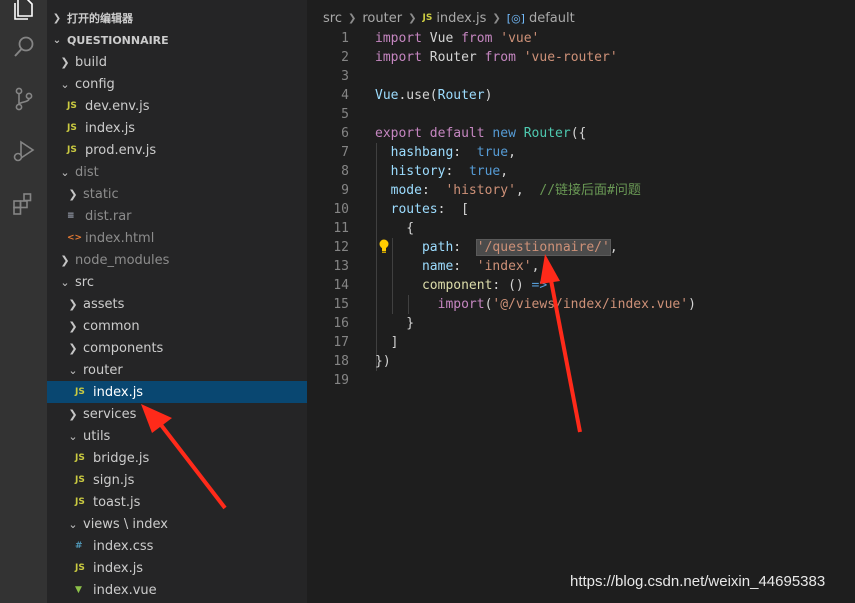 The width and height of the screenshot is (855, 603). What do you see at coordinates (23, 99) in the screenshot?
I see `source-control-icon` at bounding box center [23, 99].